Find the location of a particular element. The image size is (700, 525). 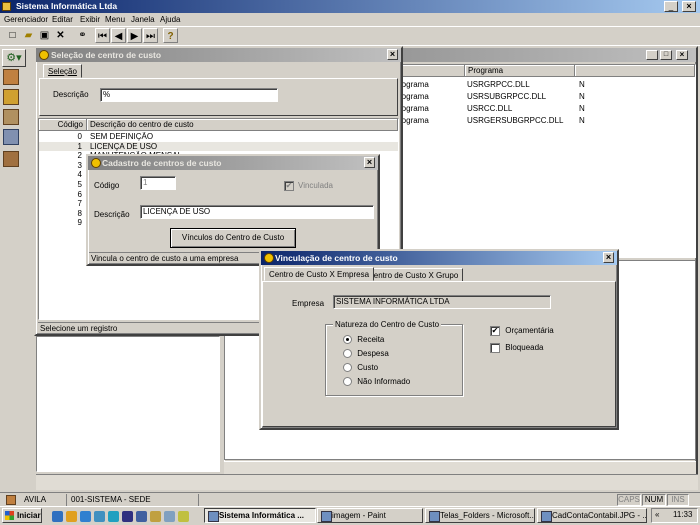

last-record-icon: ⏭ is located at coordinates (150, 35).